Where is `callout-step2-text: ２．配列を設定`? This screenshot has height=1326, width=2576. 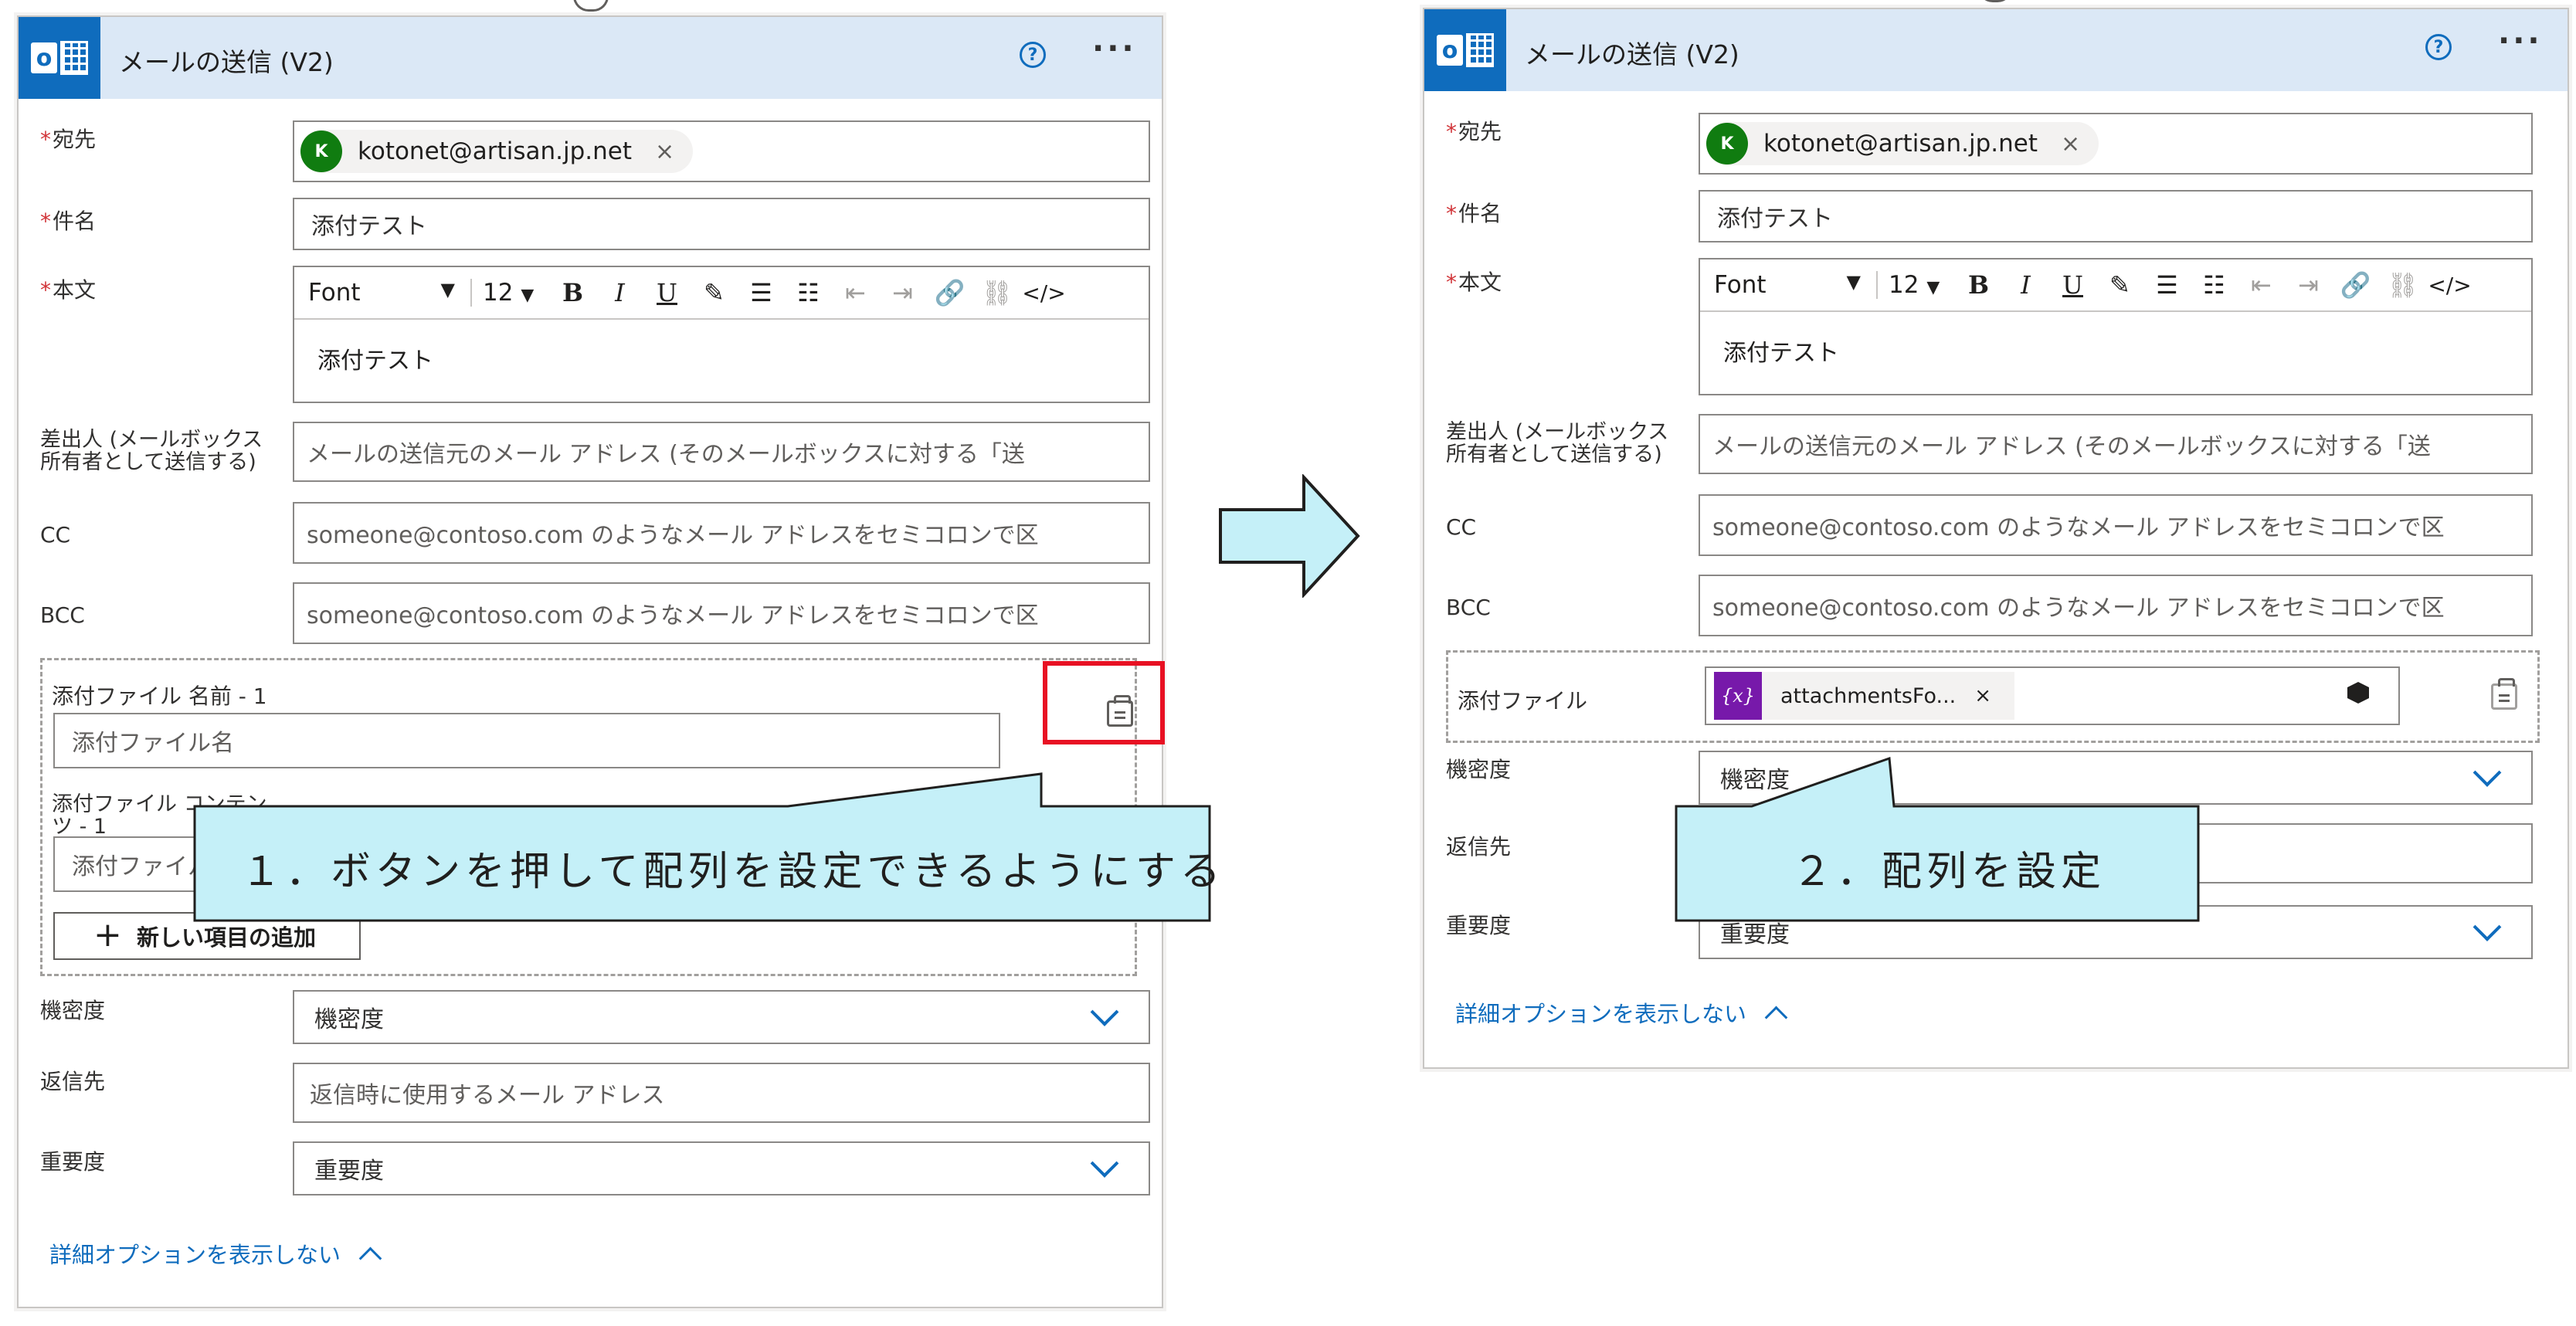
callout-step2-text: ２．配列を設定 is located at coordinates (1949, 872).